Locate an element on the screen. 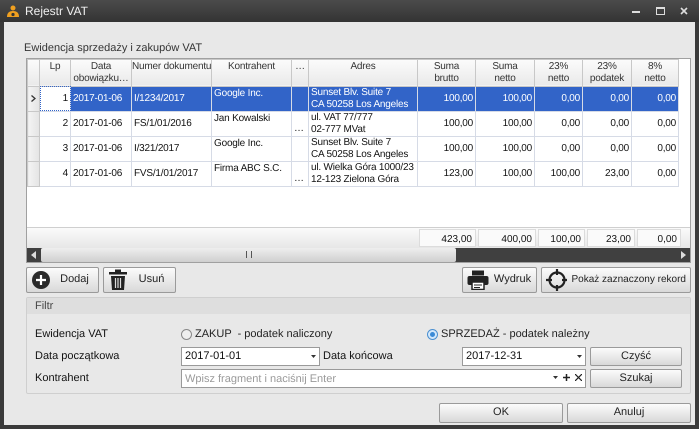 This screenshot has height=429, width=699. radio-option: SPRZEDAŻ - podatek należny is located at coordinates (552, 334).